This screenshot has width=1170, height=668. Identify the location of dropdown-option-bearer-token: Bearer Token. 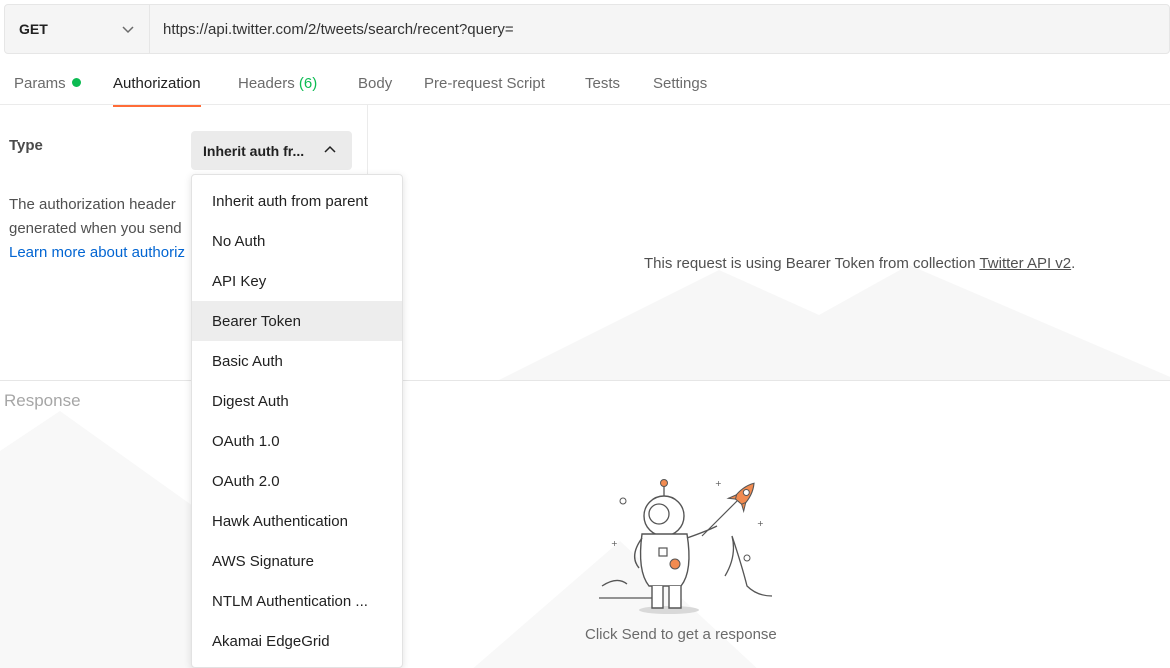
(297, 321).